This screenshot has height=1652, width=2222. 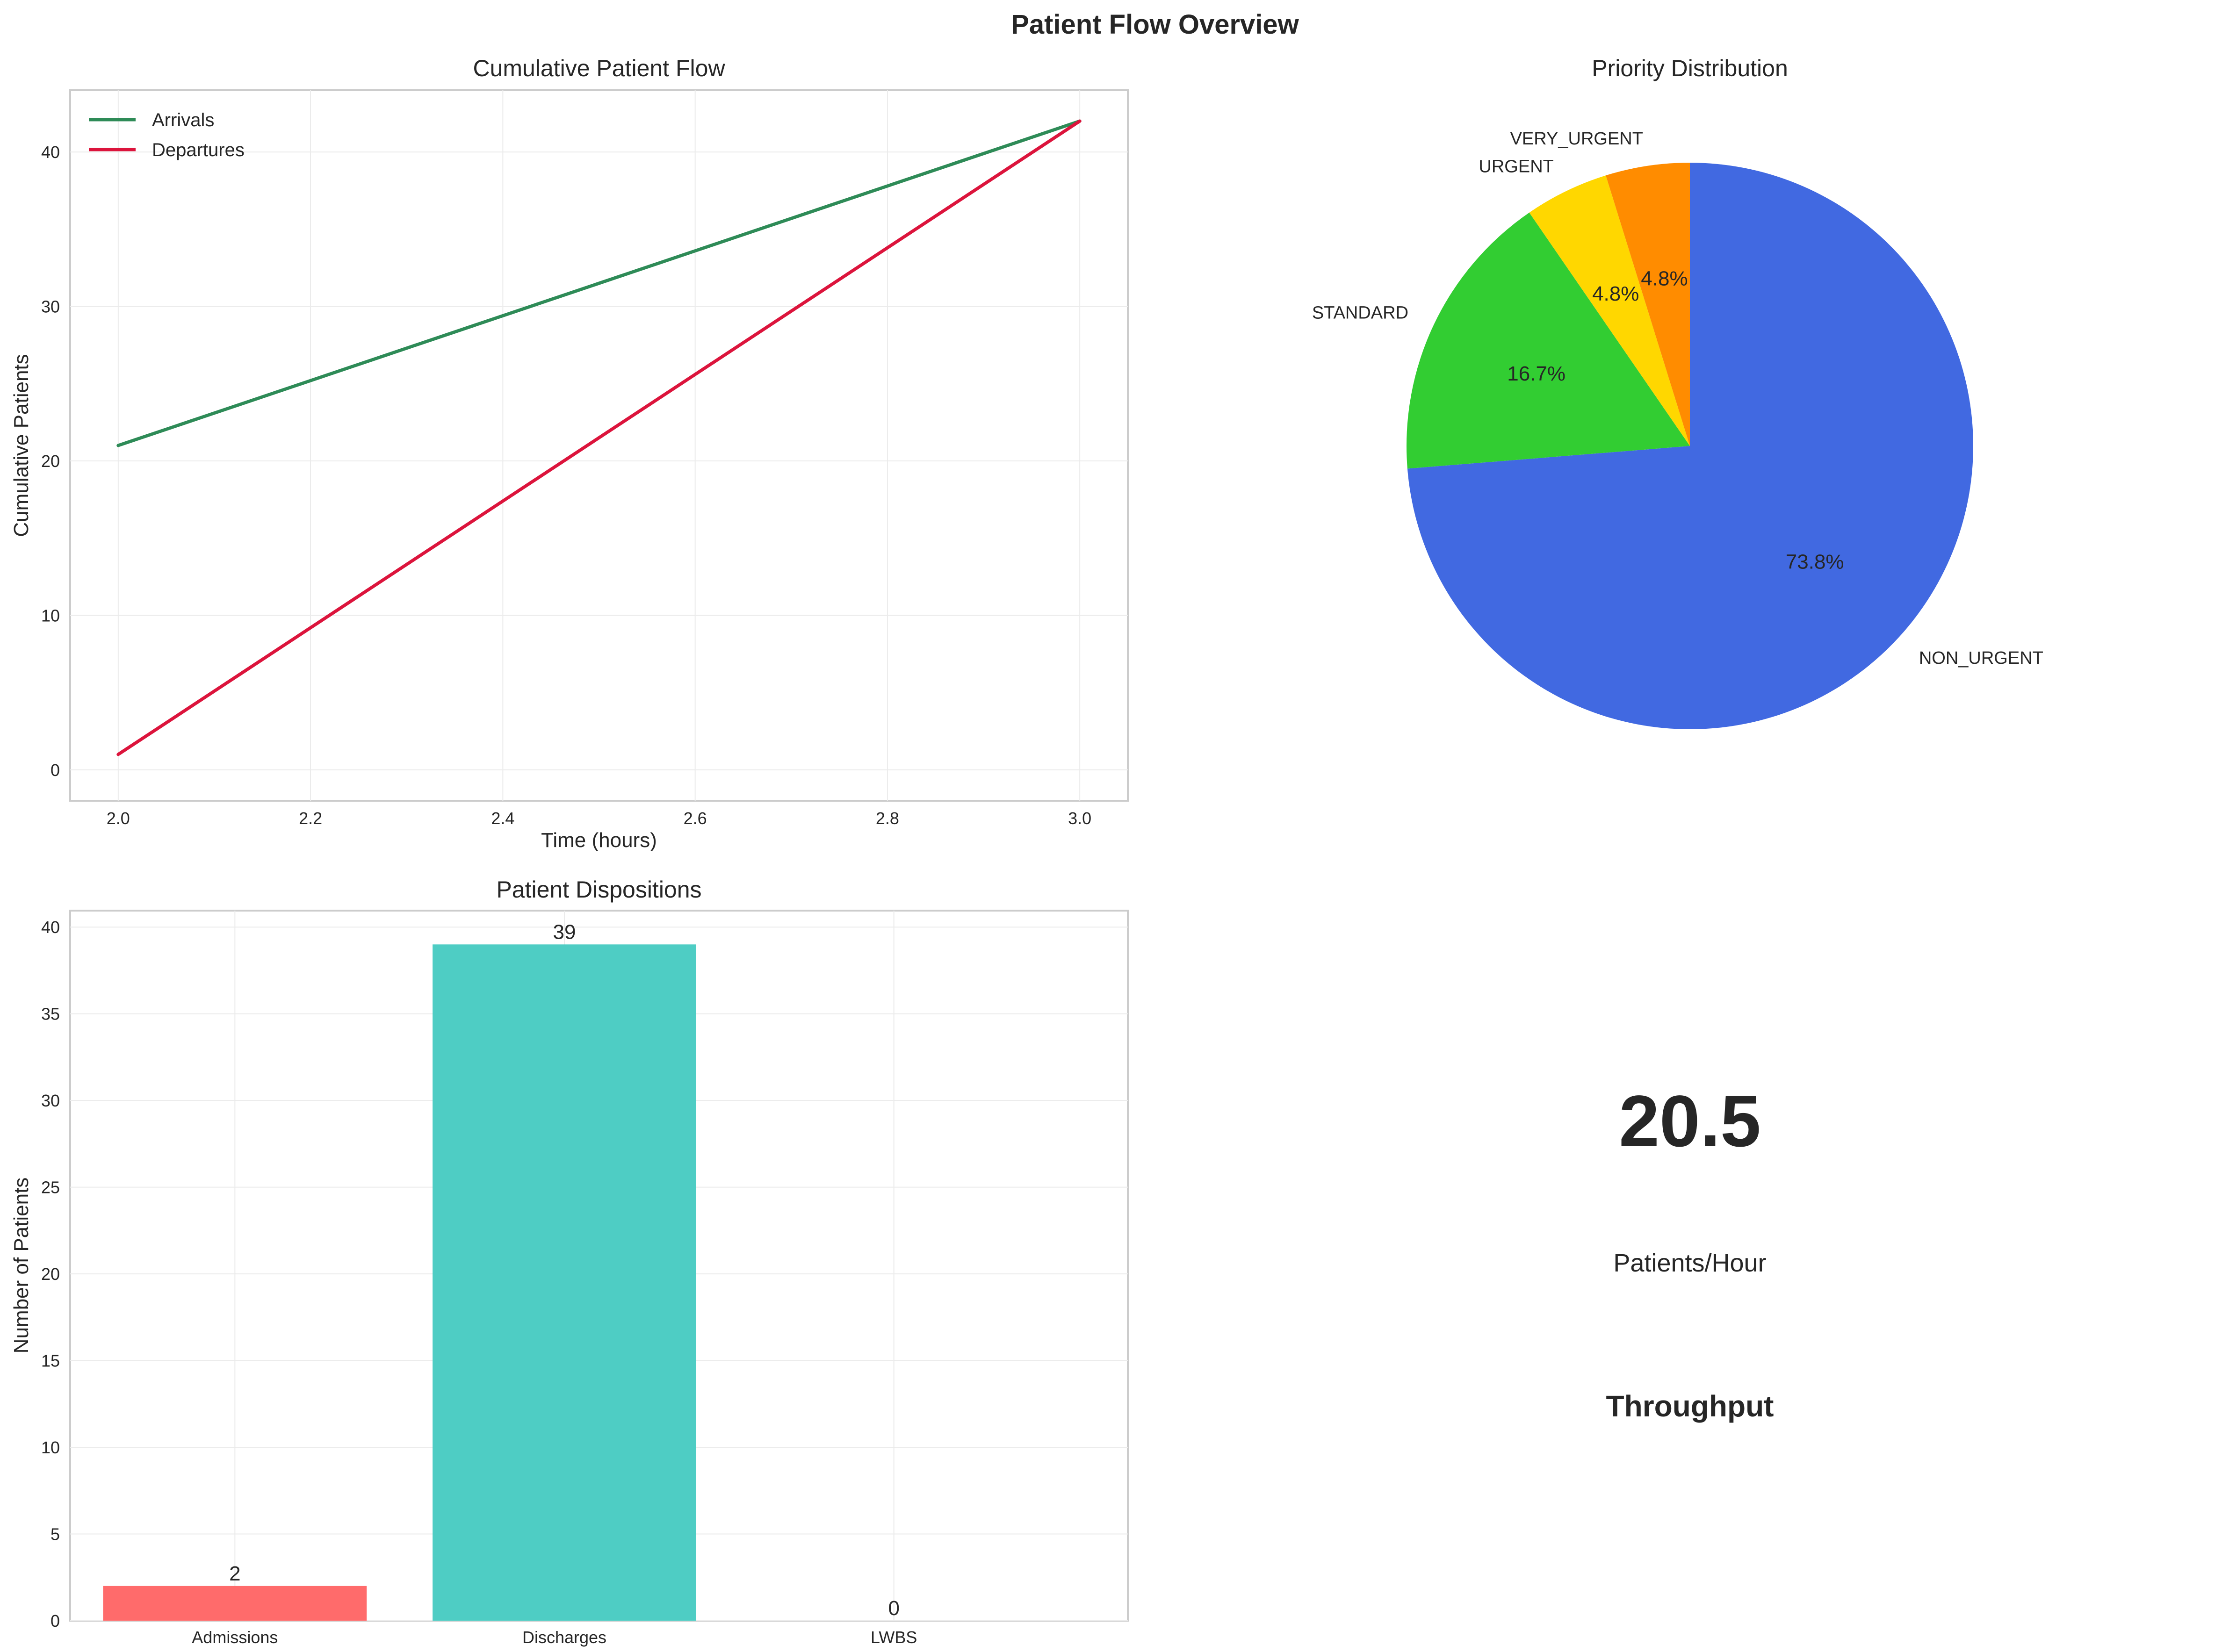 I want to click on x-tick-label: 3.0, so click(x=1080, y=818).